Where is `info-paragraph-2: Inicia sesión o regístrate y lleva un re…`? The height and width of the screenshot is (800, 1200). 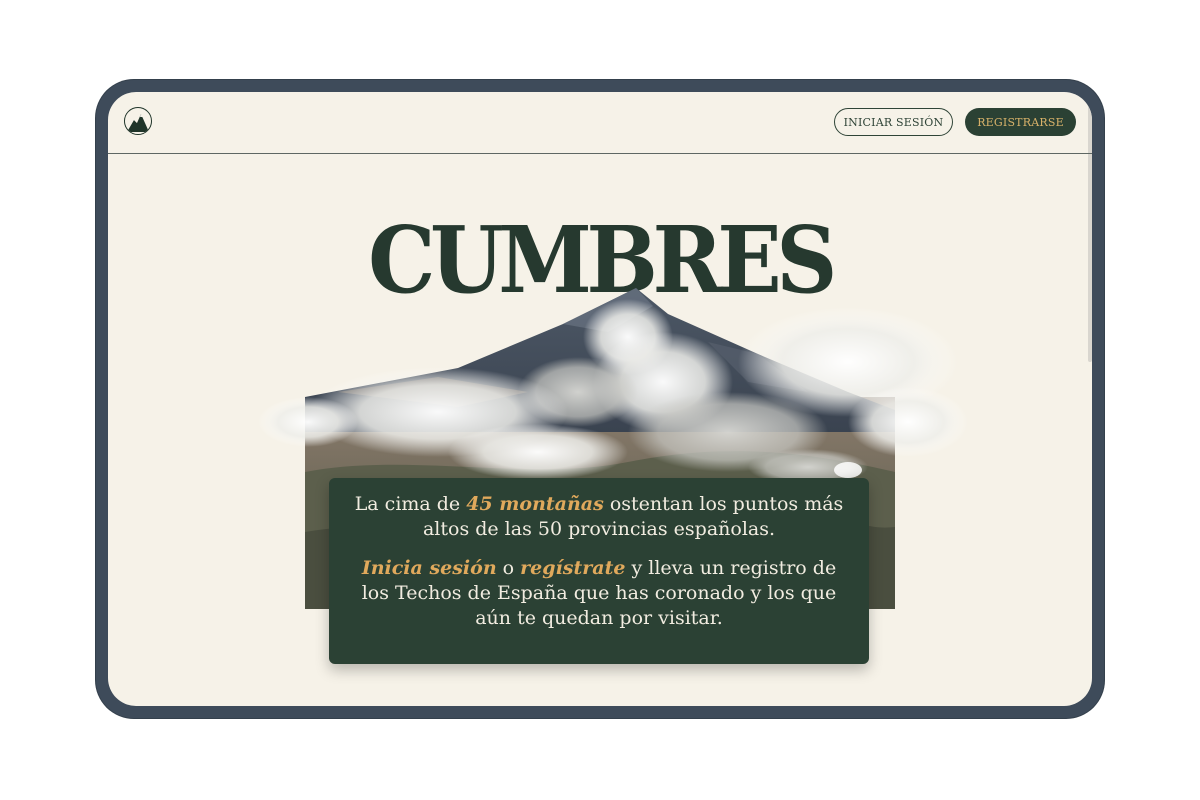 info-paragraph-2: Inicia sesión o regístrate y lleva un re… is located at coordinates (599, 593).